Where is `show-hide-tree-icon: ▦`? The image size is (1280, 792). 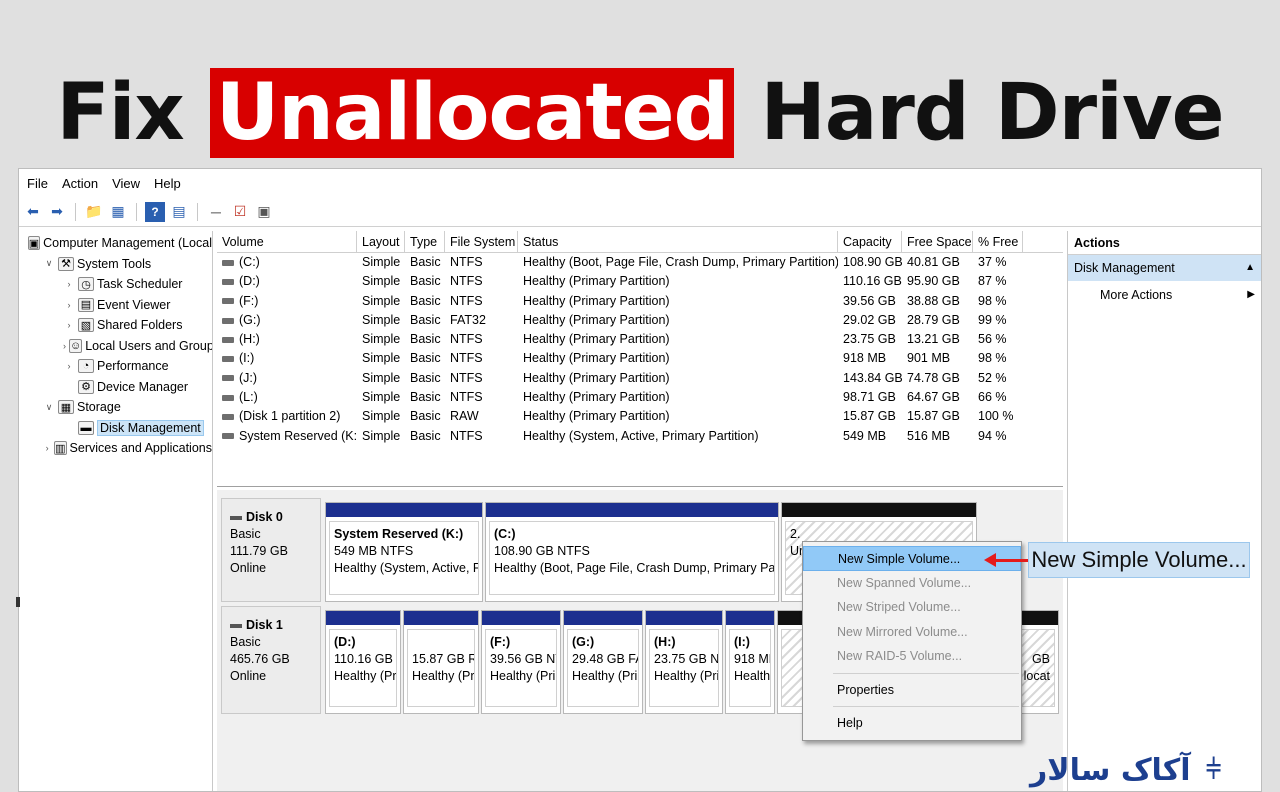 show-hide-tree-icon: ▦ is located at coordinates (118, 212).